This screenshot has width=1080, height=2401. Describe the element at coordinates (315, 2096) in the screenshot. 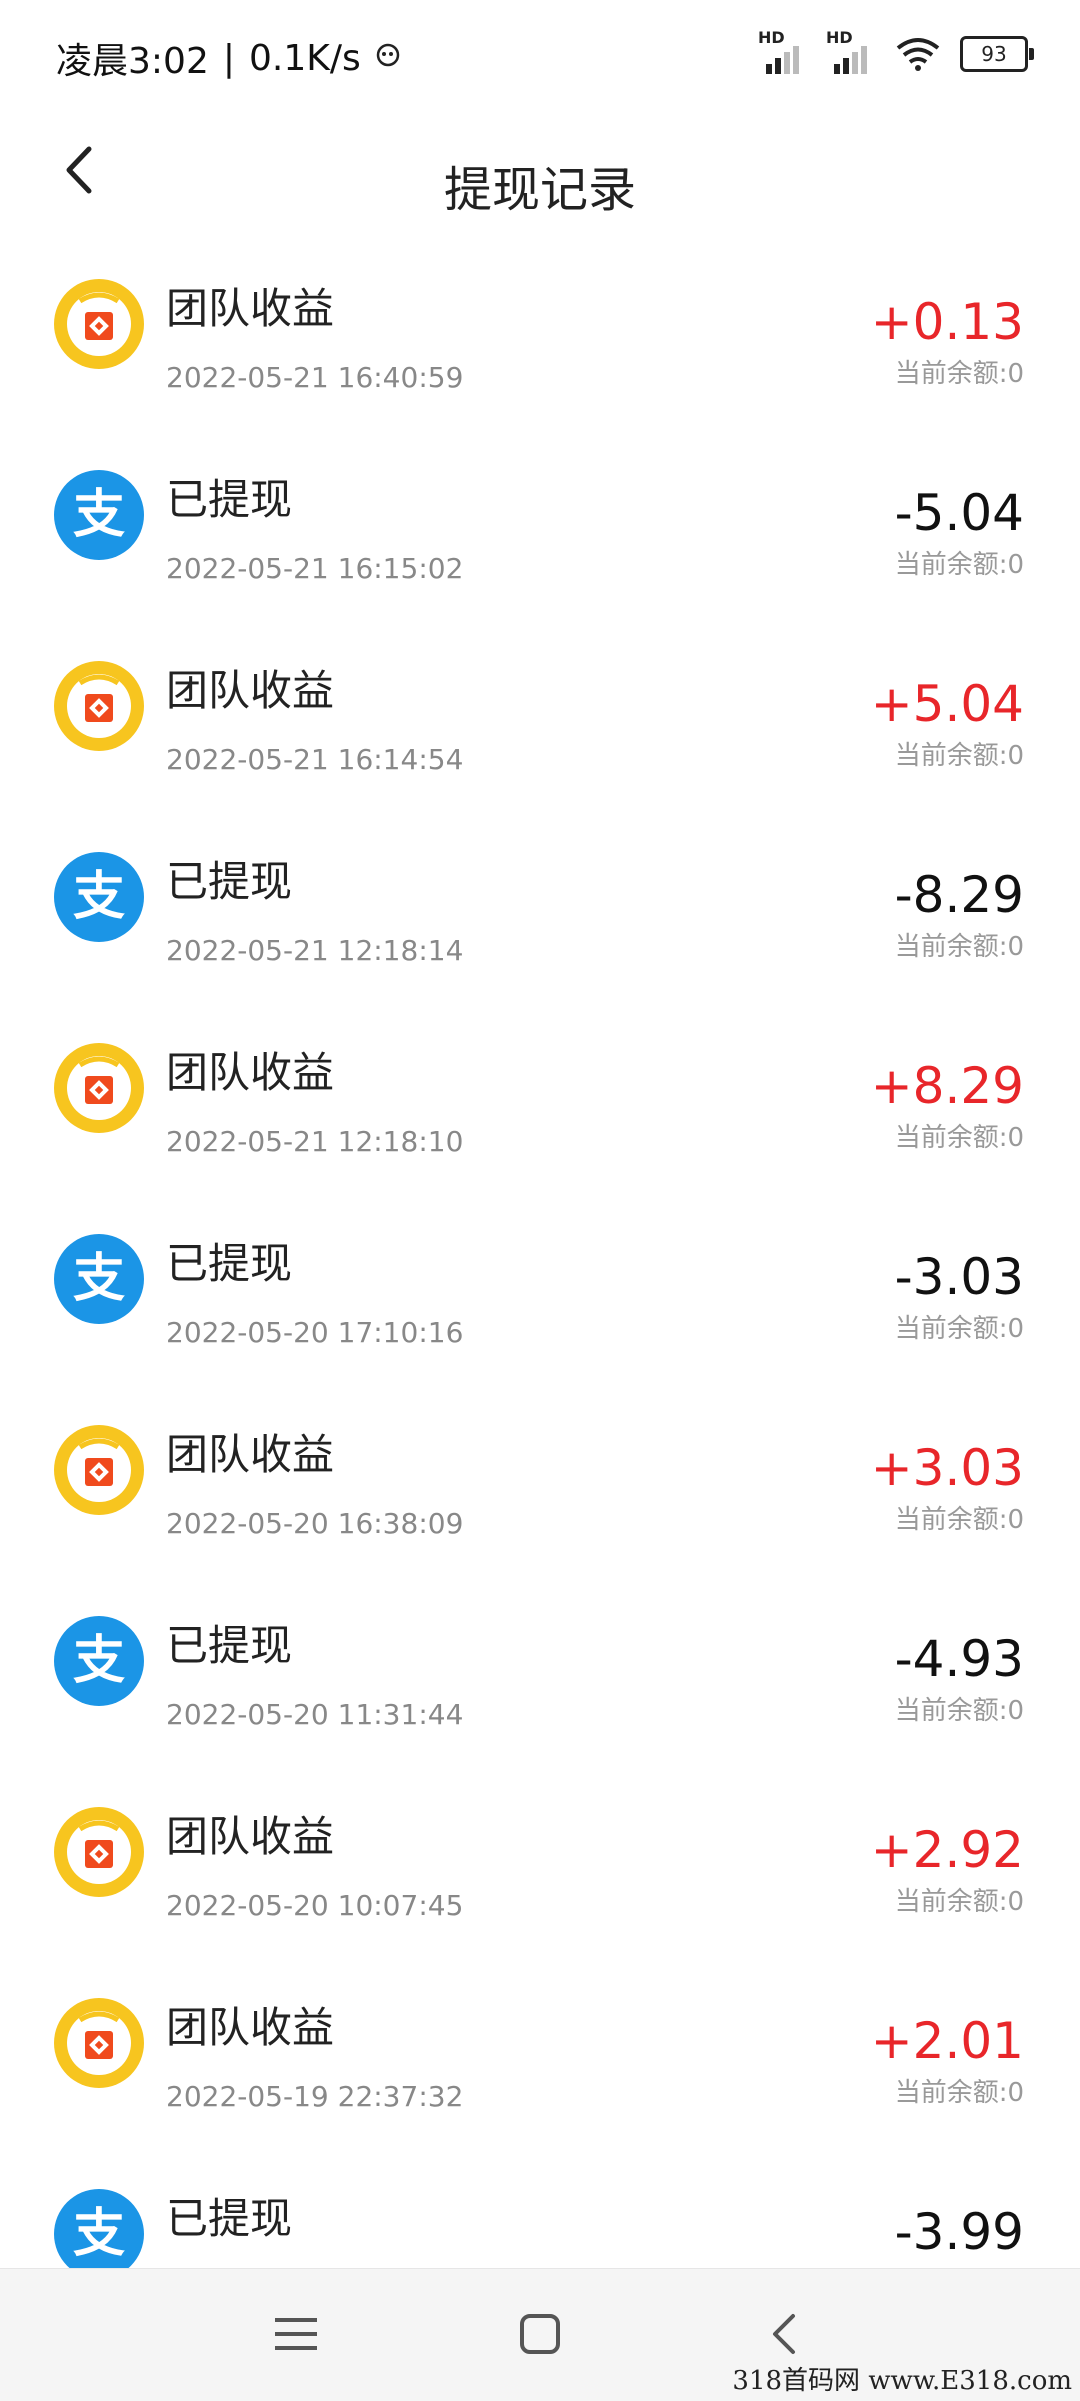

I see `record-time: 2022-05-19 22:37:32` at that location.